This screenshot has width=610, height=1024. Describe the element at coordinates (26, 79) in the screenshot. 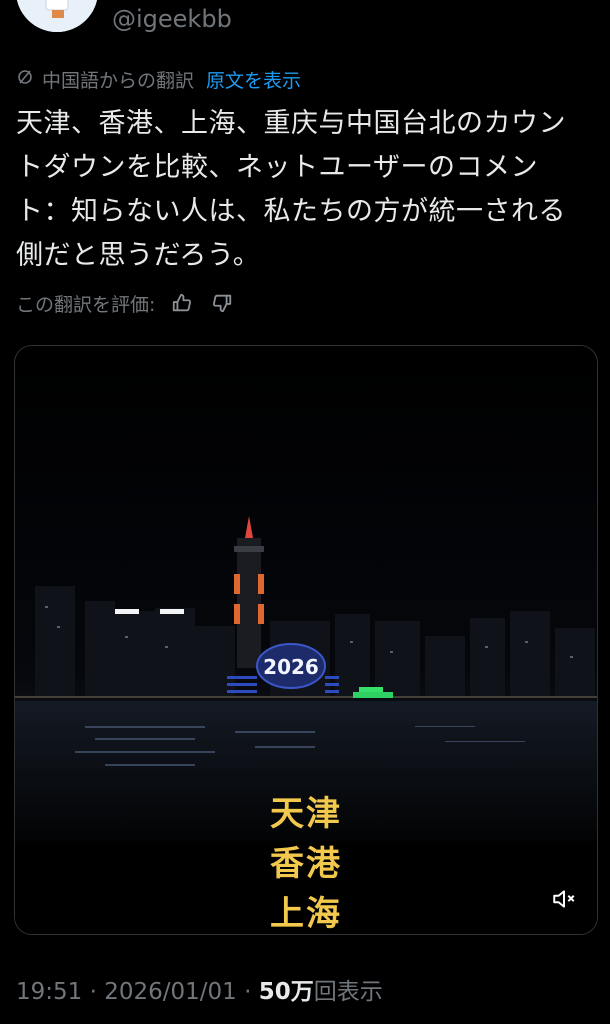

I see `translate-icon` at that location.